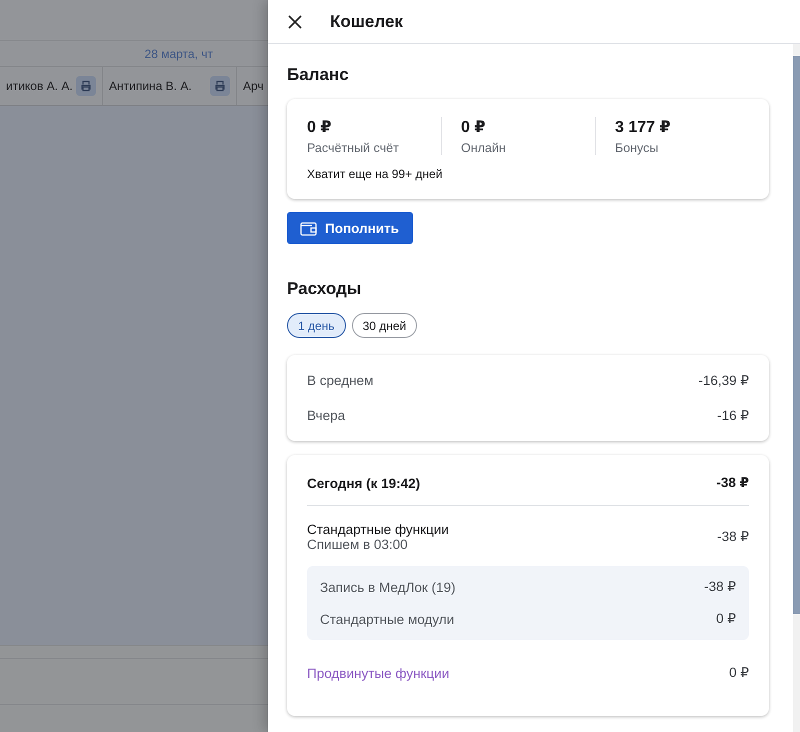 The image size is (800, 732). What do you see at coordinates (387, 619) in the screenshot?
I see `detail-label: Стандартные модули` at bounding box center [387, 619].